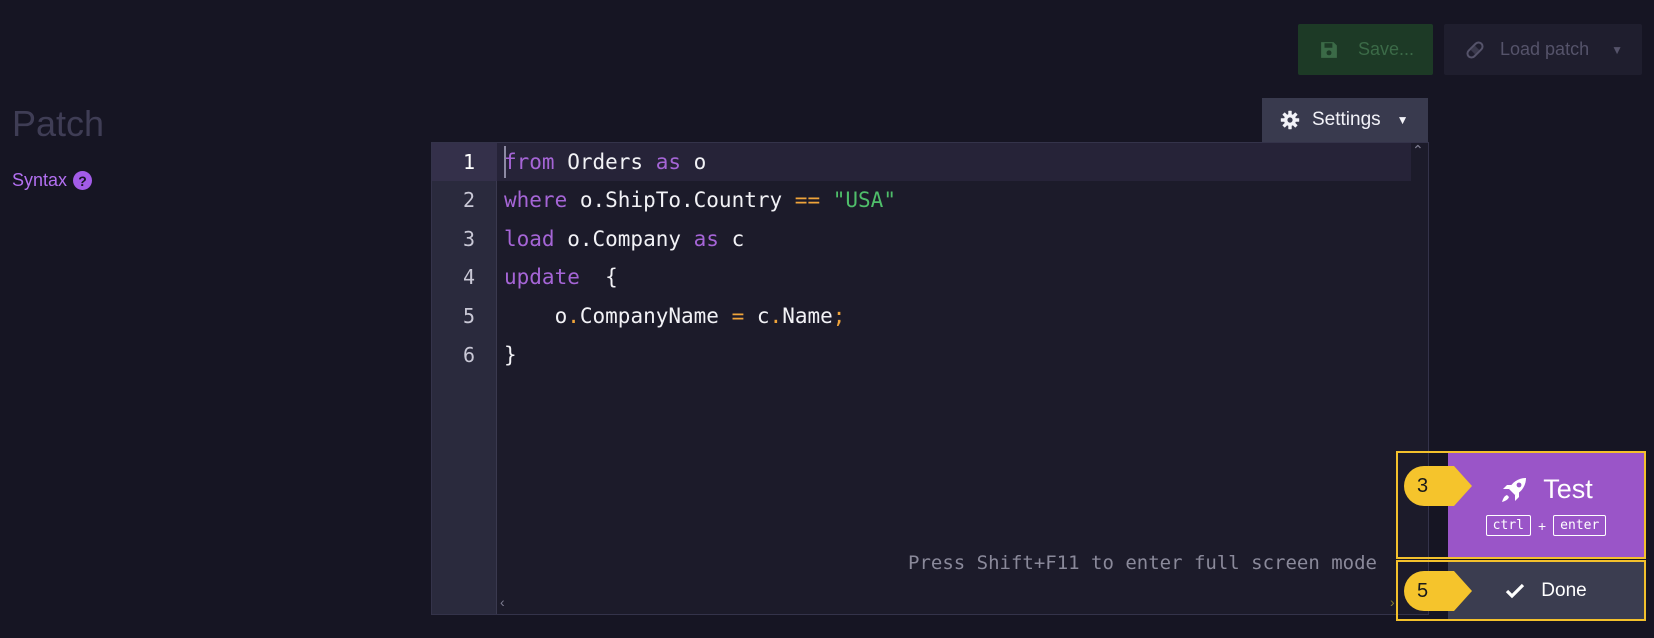 Image resolution: width=1654 pixels, height=638 pixels. I want to click on done-button: Done, so click(1546, 590).